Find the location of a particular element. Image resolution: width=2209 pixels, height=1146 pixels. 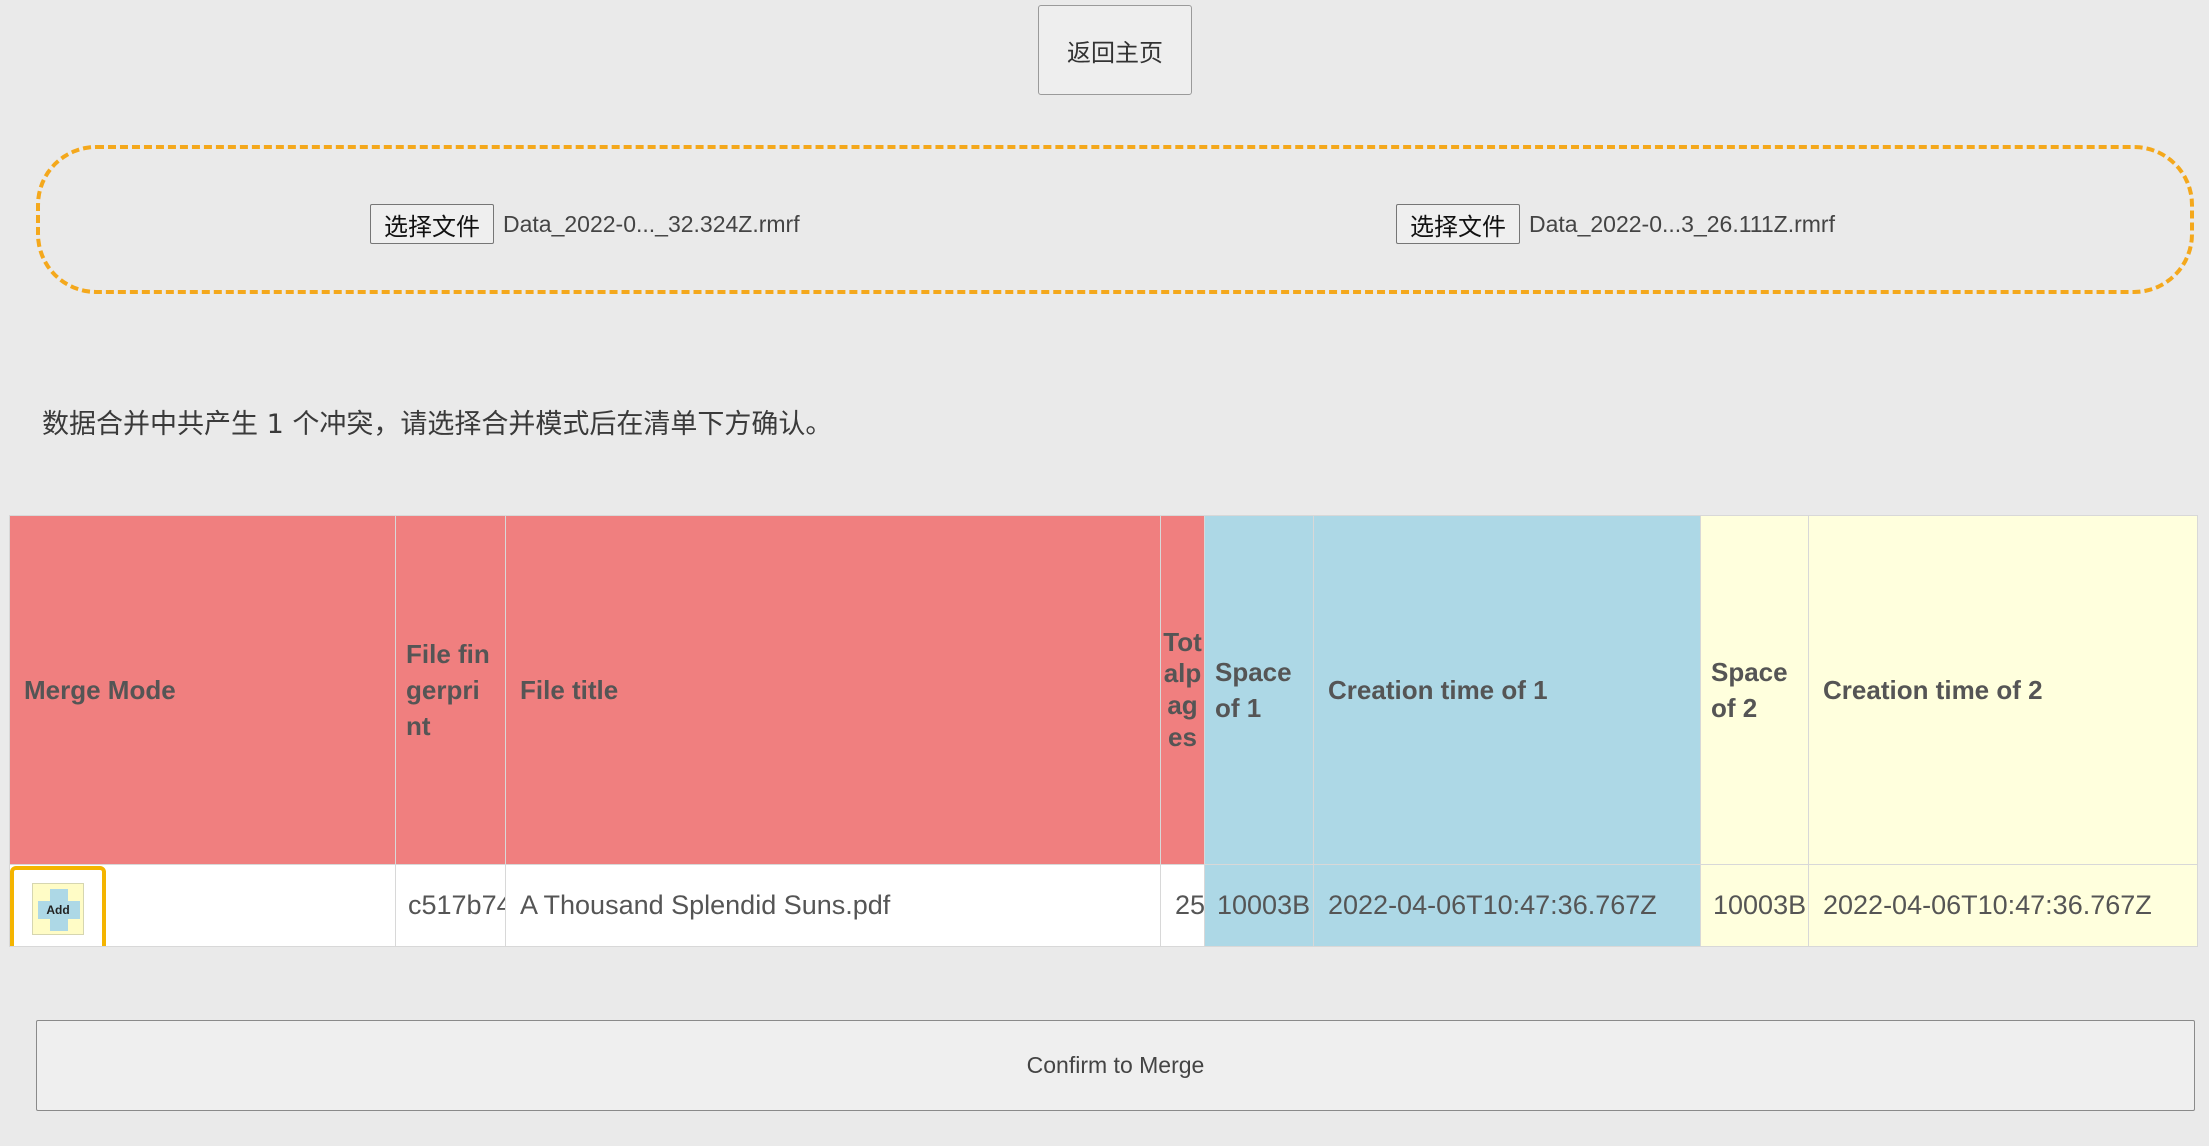

header-creation-time-of-2: Creation time of 2 is located at coordinates (2003, 690).